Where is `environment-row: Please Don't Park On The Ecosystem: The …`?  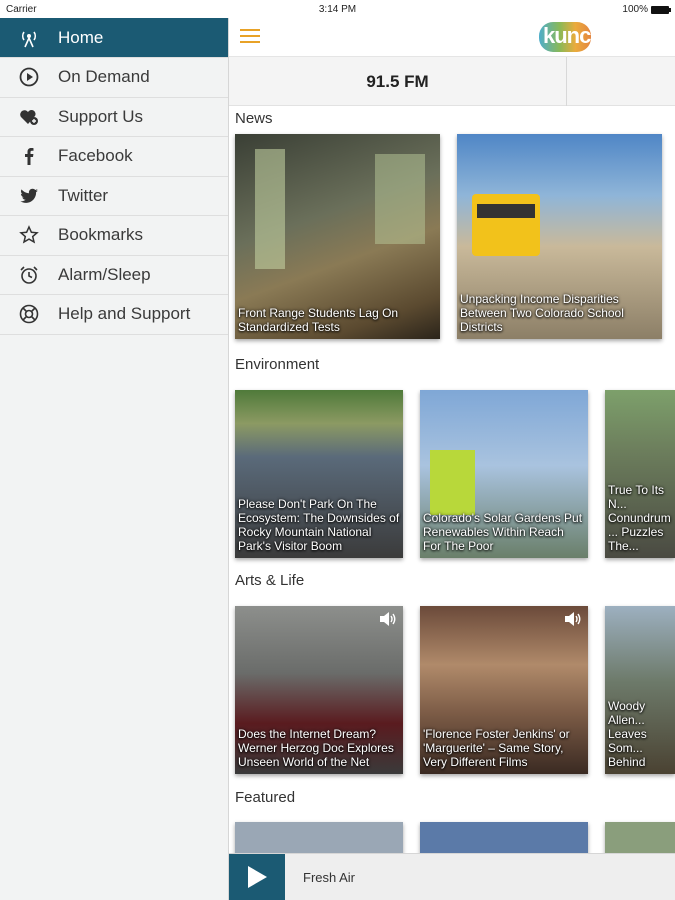
environment-row: Please Don't Park On The Ecosystem: The … is located at coordinates (452, 480).